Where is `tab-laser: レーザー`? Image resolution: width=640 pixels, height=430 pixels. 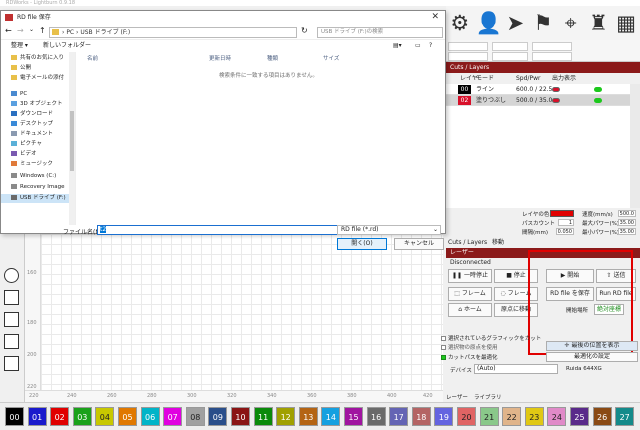
tab-laser: レーザー is located at coordinates (457, 397).